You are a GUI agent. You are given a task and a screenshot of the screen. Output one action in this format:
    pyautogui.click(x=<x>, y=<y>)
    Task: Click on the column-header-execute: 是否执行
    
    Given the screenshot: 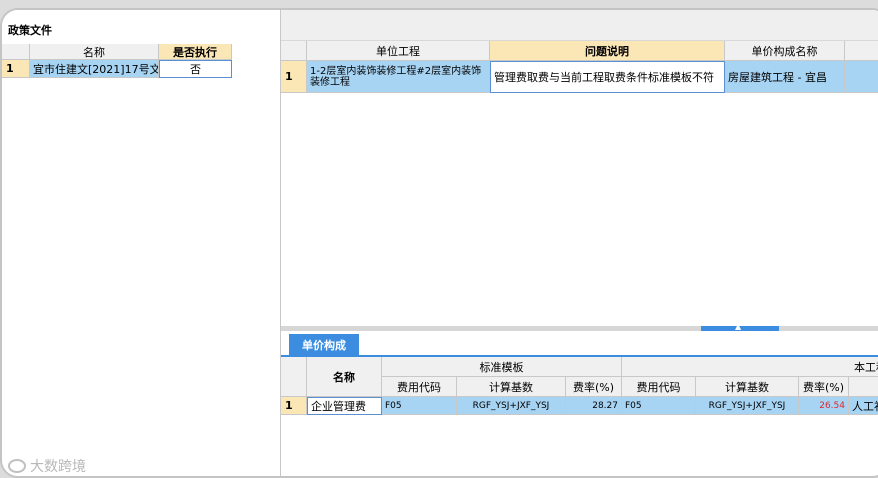 What is the action you would take?
    pyautogui.click(x=195, y=52)
    